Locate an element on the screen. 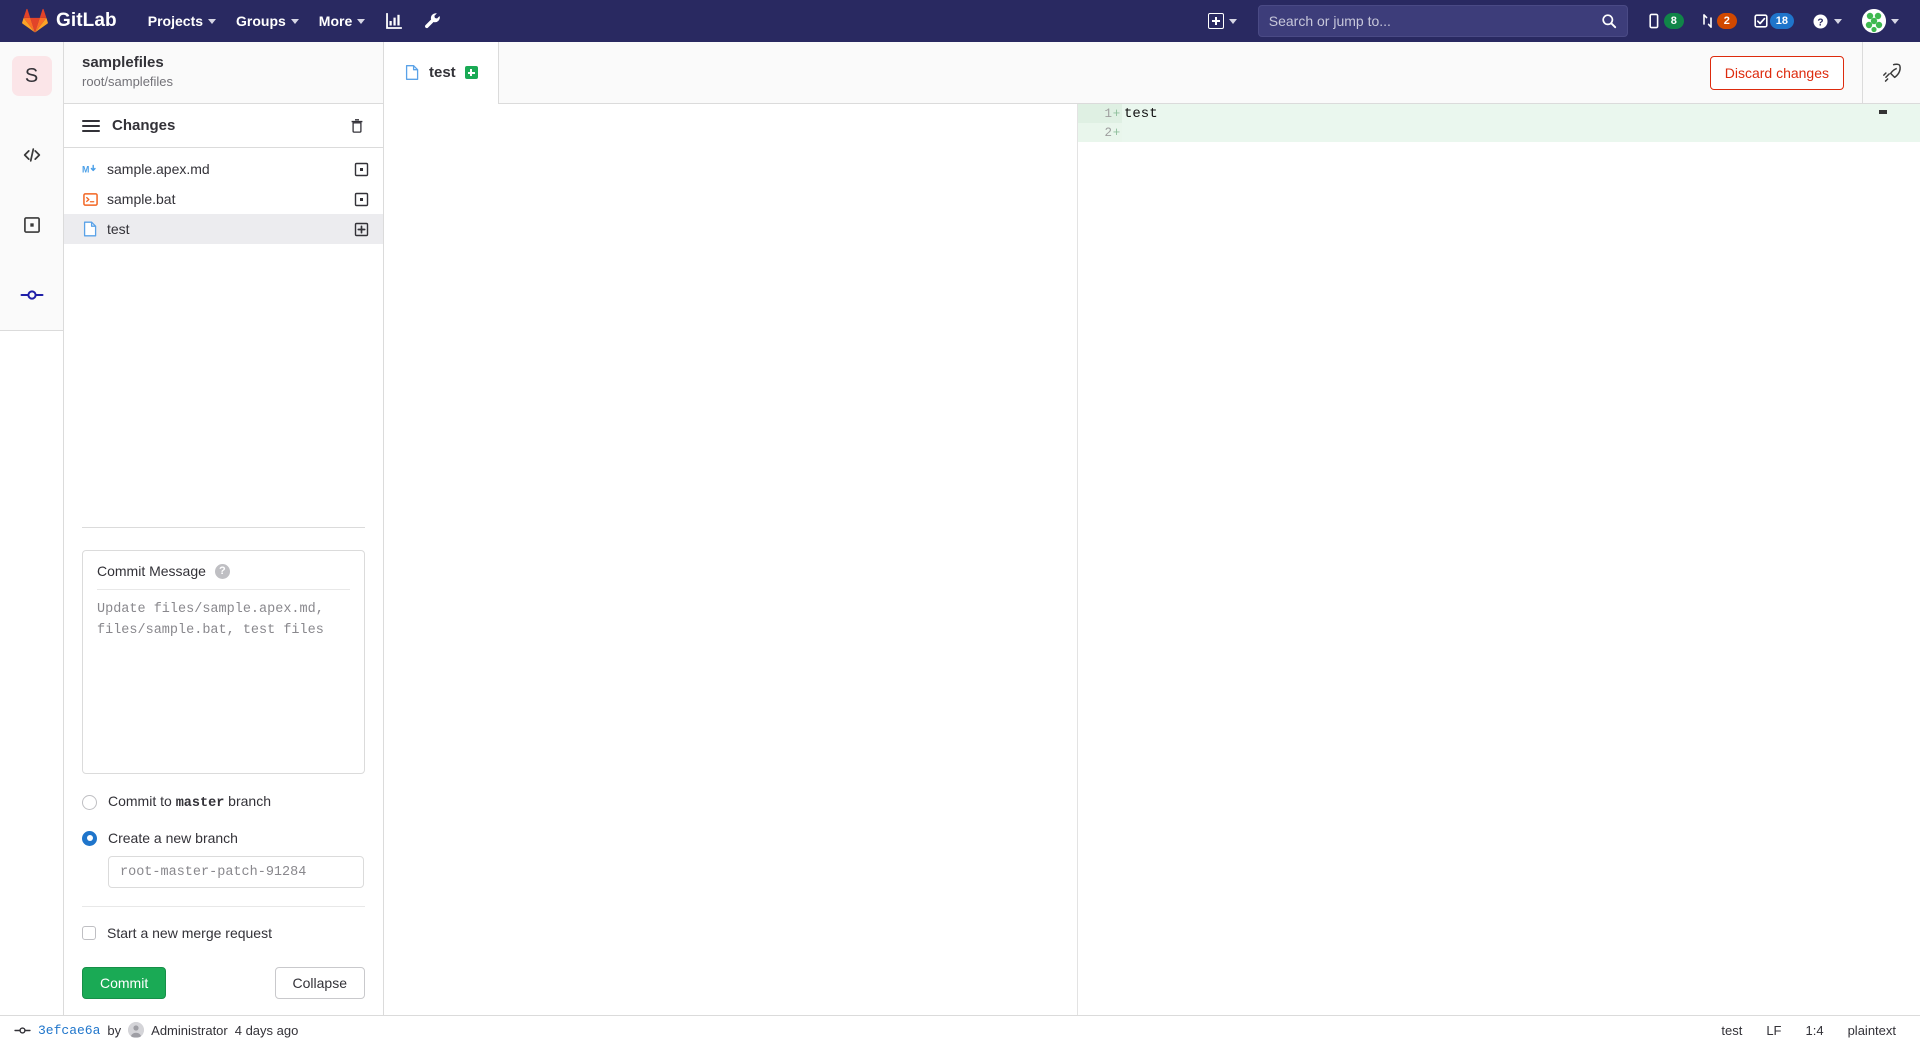 The image size is (1920, 1044). activity-bar: S is located at coordinates (32, 528).